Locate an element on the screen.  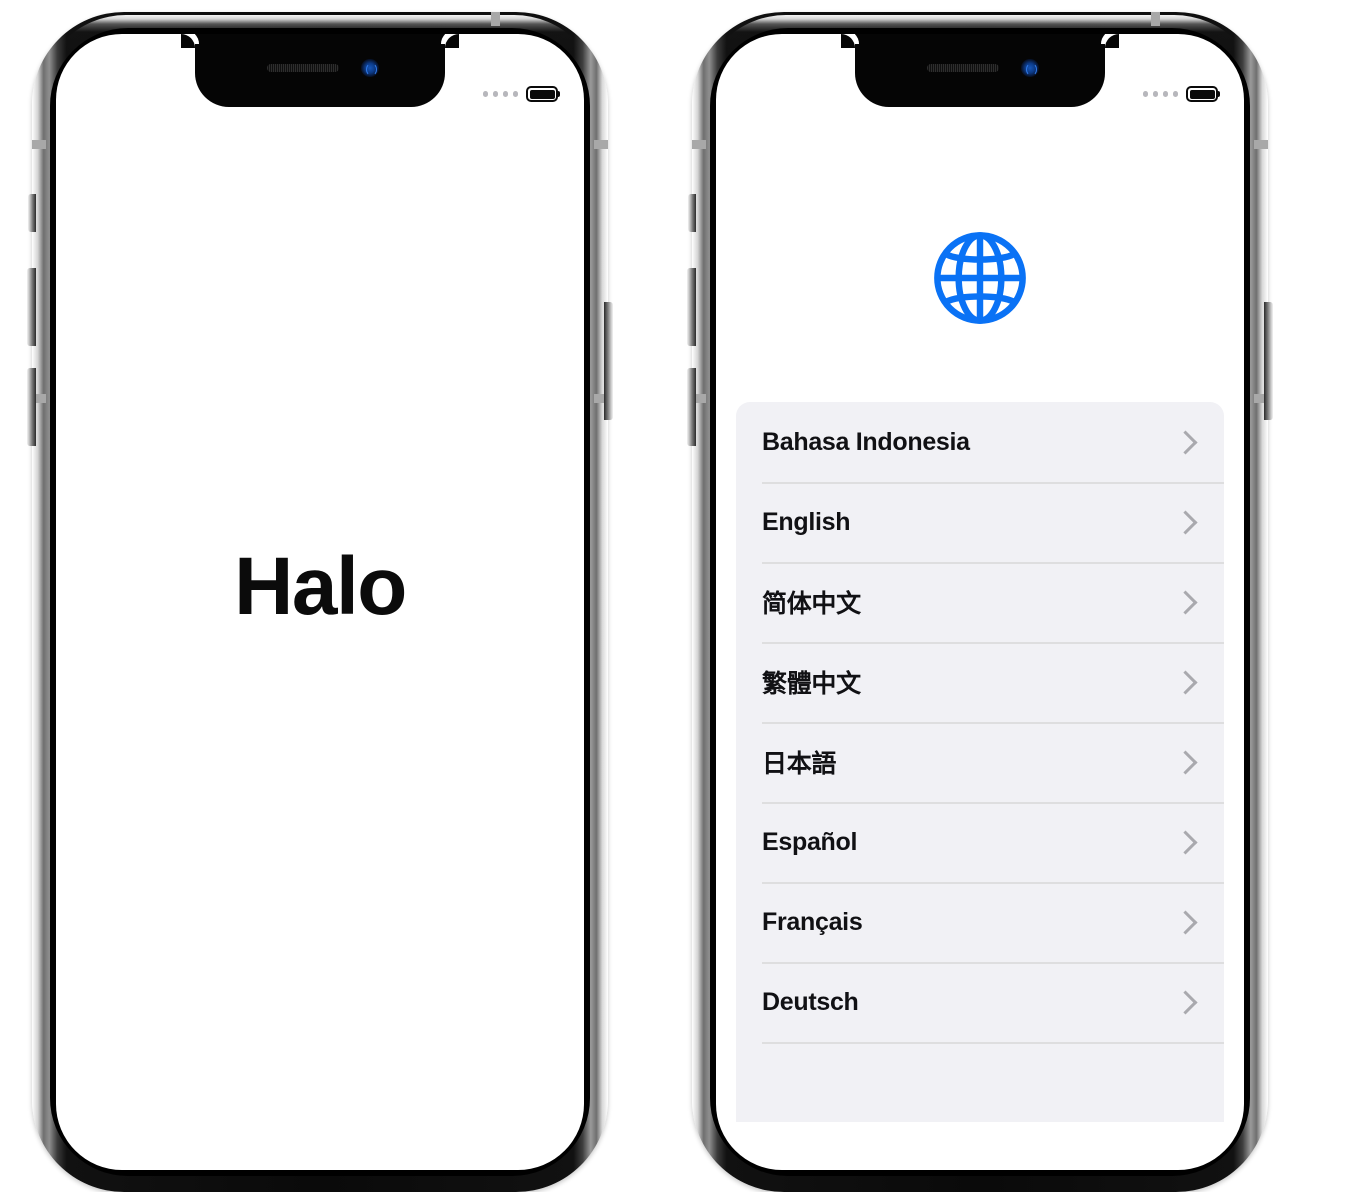
status-bar-right-left-phone is located at coordinates (521, 94).